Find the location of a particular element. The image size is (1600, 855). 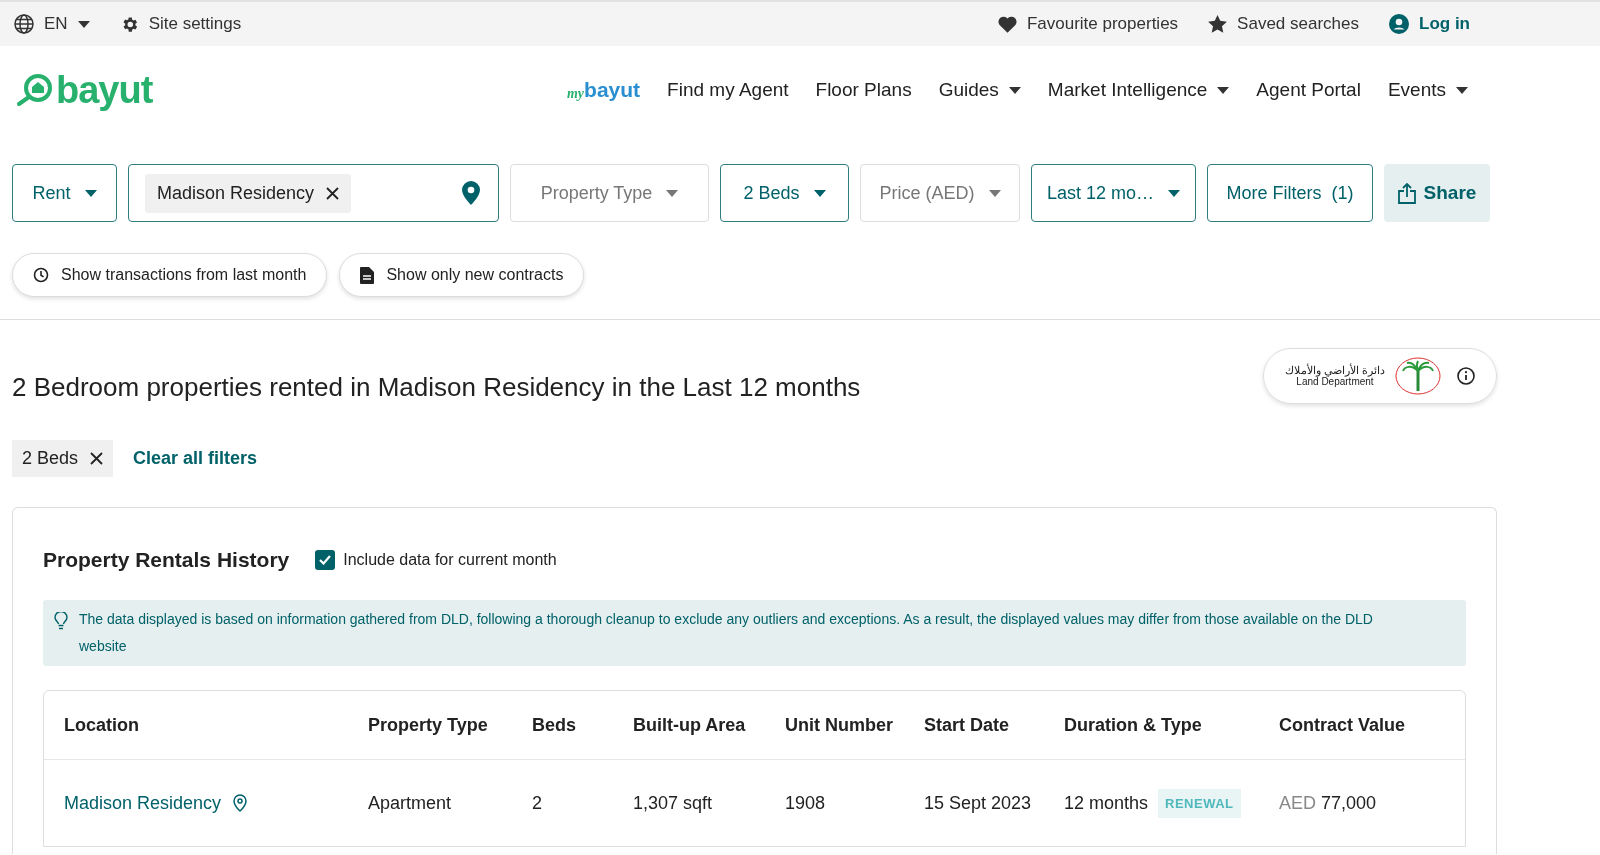

info-icon is located at coordinates (1466, 376).